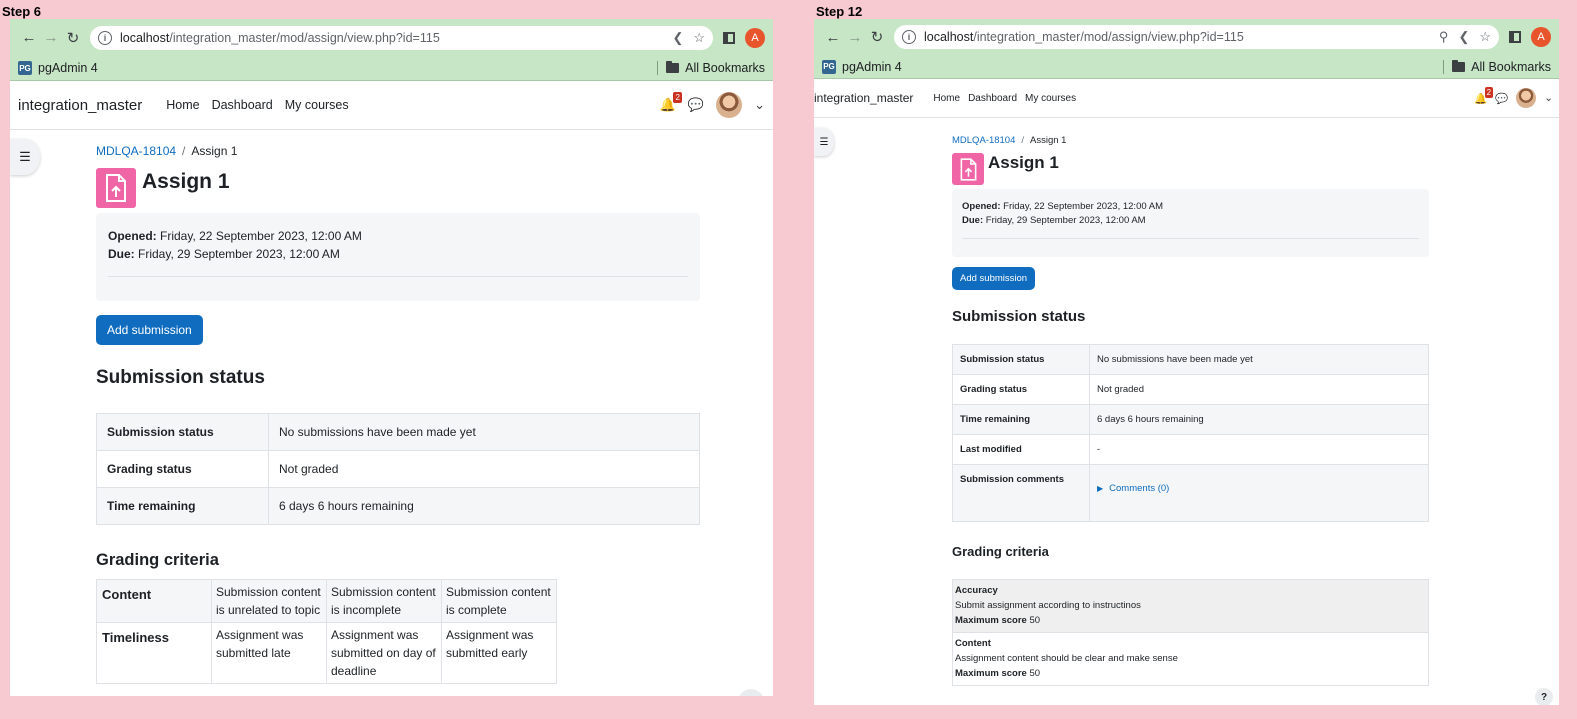 The width and height of the screenshot is (1577, 719). I want to click on table-row: Submission comments ▶ Comments (0), so click(1190, 493).